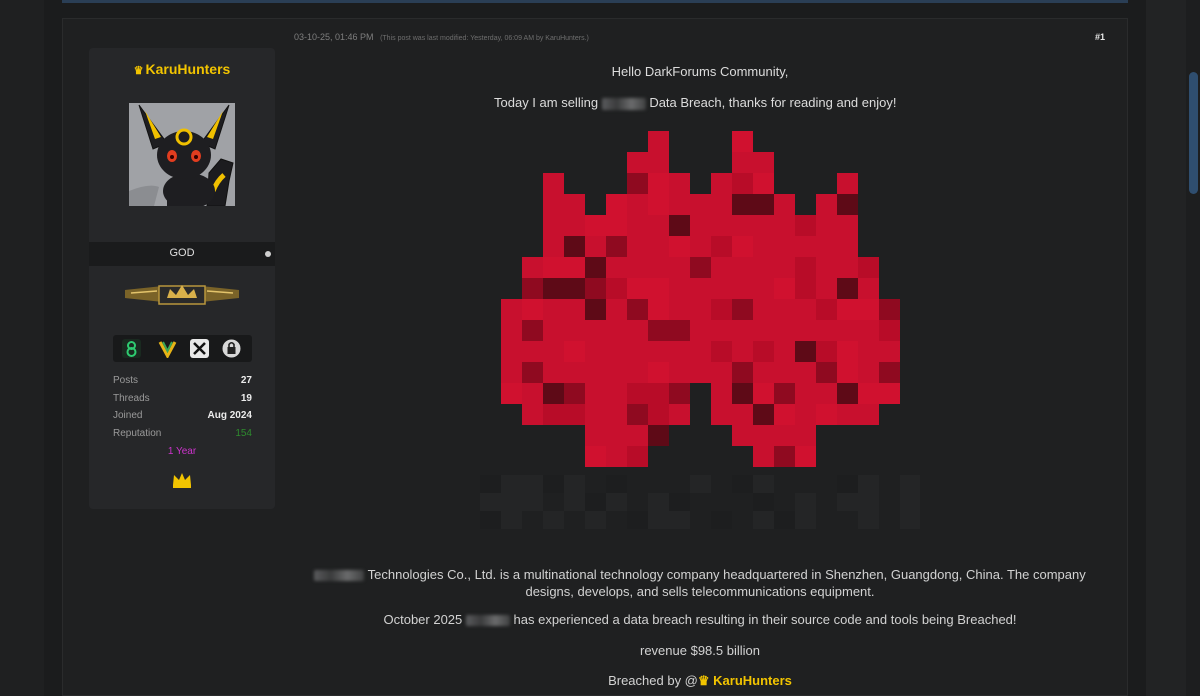  I want to click on author-name-link: ♛ KaruHunters, so click(182, 69).